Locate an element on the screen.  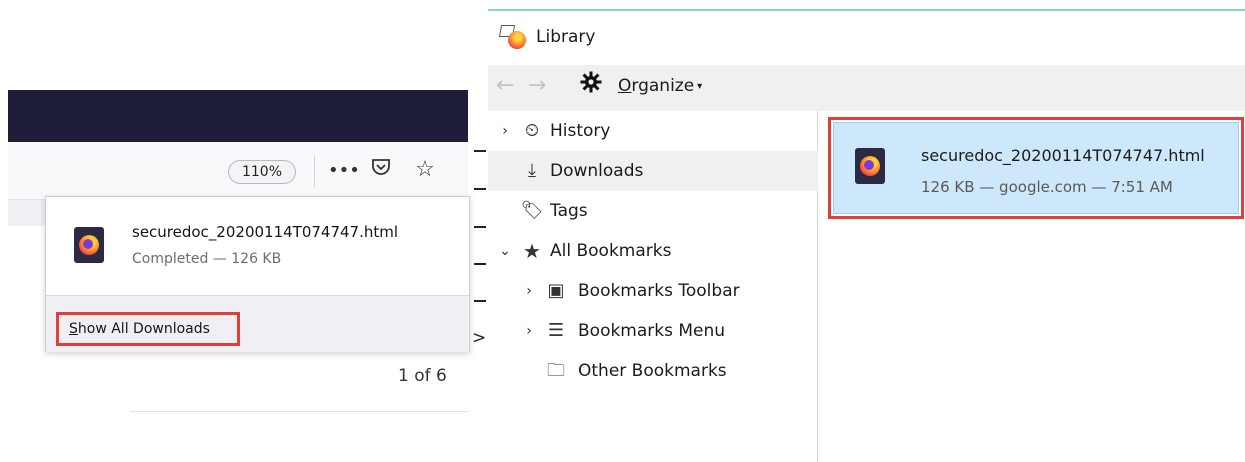
download-meta: 126 KB — google.com — 7:51 AM is located at coordinates (1047, 187).